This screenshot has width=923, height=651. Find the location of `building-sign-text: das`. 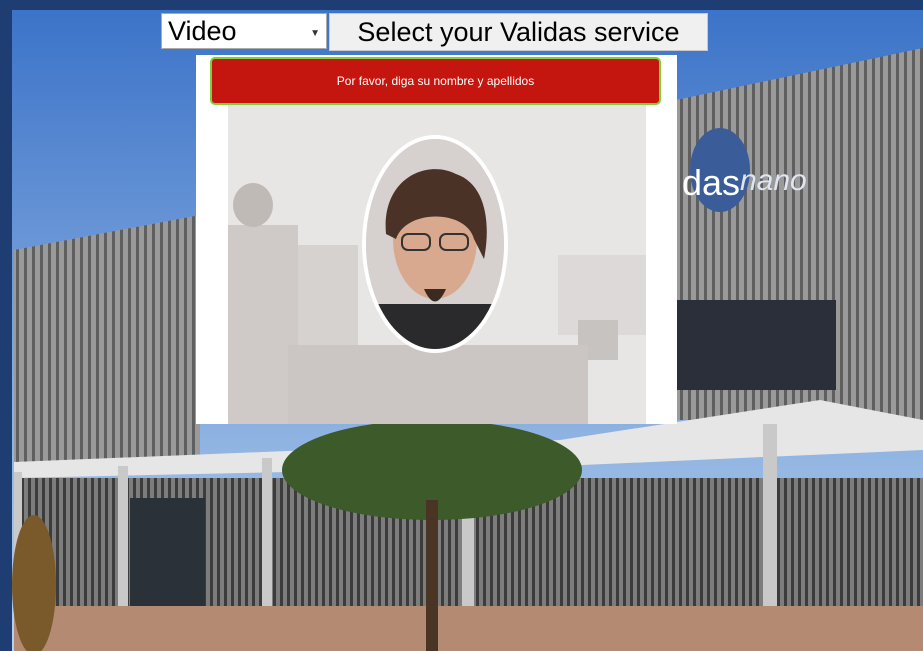

building-sign-text: das is located at coordinates (711, 182).